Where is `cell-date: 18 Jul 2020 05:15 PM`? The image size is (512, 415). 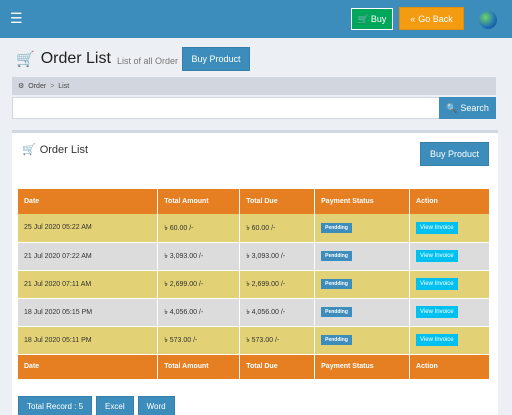
cell-date: 18 Jul 2020 05:15 PM is located at coordinates (88, 312).